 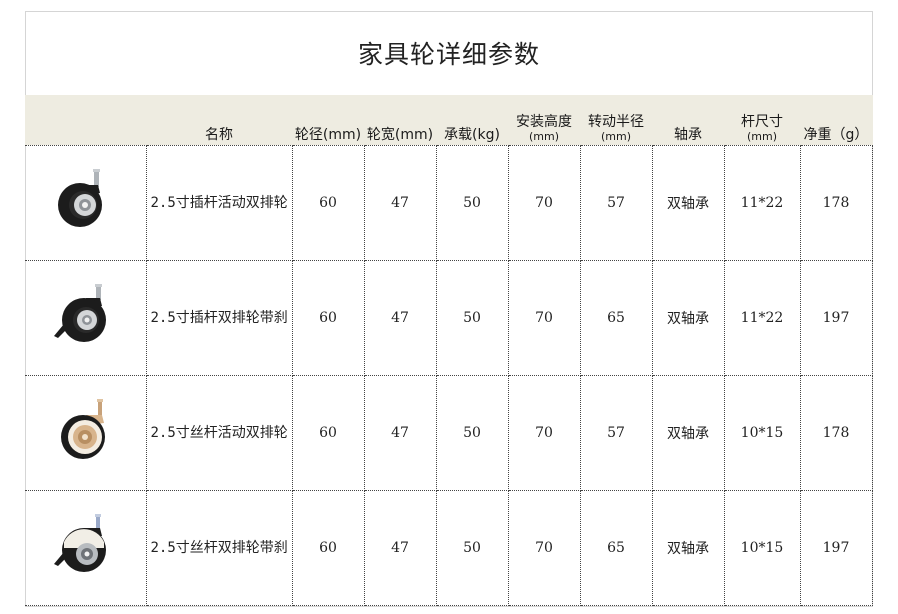 What do you see at coordinates (219, 433) in the screenshot?
I see `product-name: 2.5寸丝杆活动双排轮` at bounding box center [219, 433].